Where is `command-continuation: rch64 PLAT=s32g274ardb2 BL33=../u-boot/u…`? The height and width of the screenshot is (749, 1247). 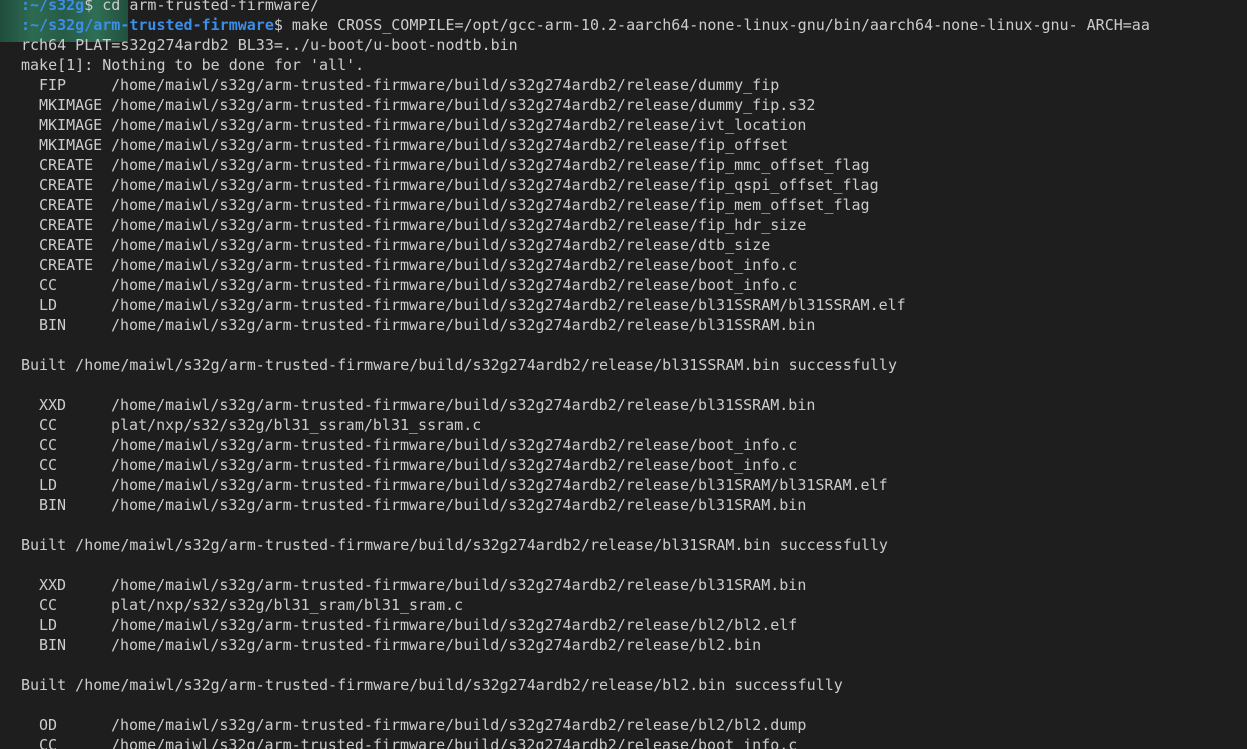
command-continuation: rch64 PLAT=s32g274ardb2 BL33=../u-boot/u… is located at coordinates (269, 45).